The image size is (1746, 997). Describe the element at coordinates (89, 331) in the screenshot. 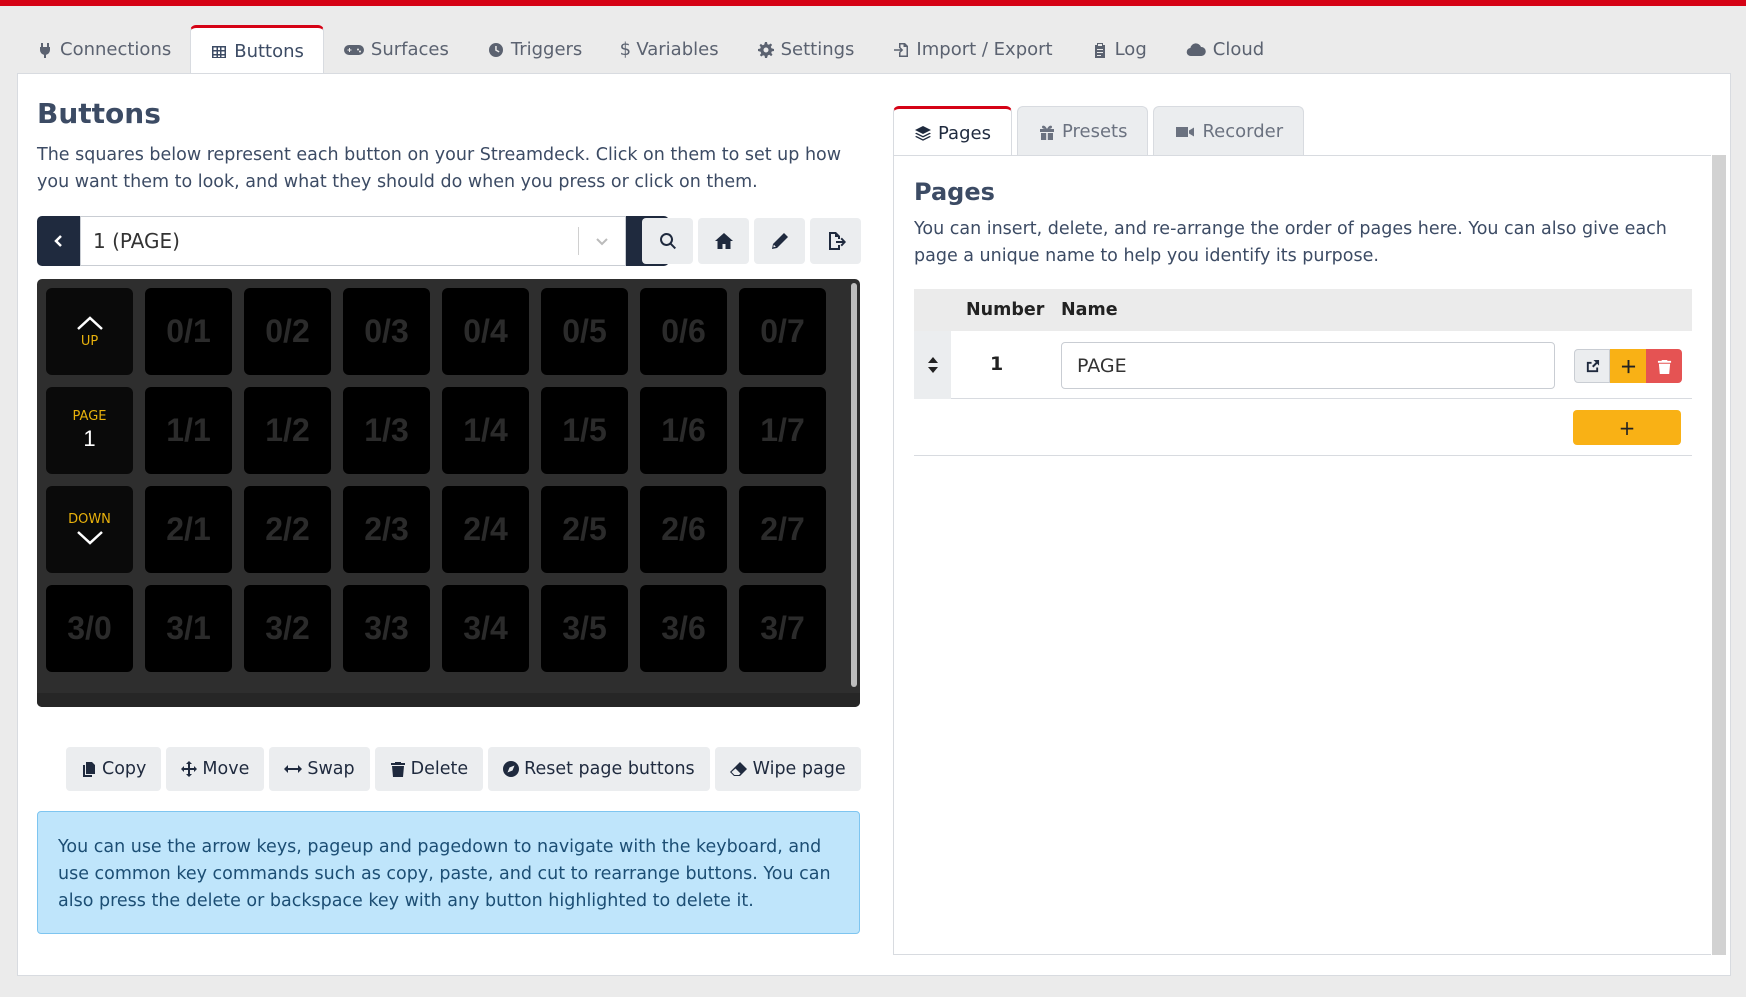

I see `key-page-up: UP` at that location.